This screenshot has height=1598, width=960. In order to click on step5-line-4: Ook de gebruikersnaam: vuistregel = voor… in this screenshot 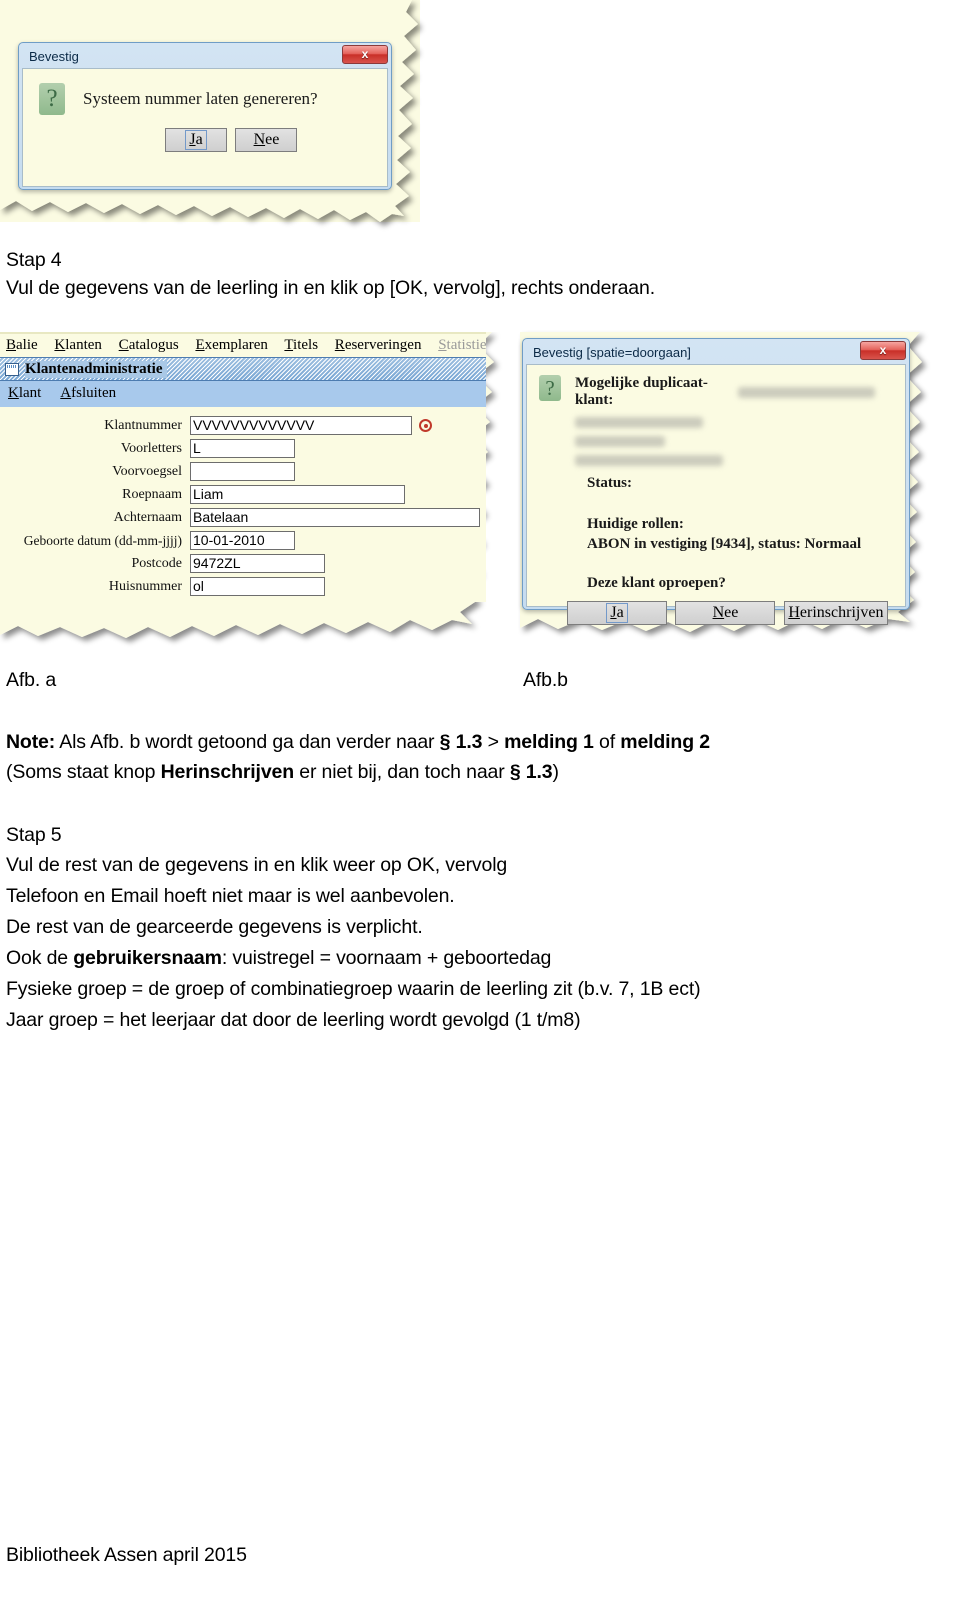, I will do `click(278, 958)`.